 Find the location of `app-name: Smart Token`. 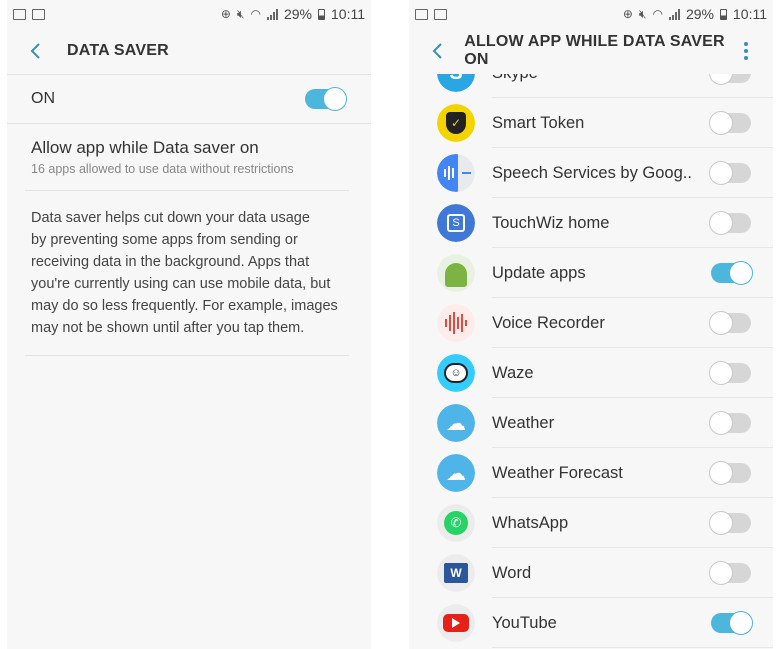

app-name: Smart Token is located at coordinates (538, 122).